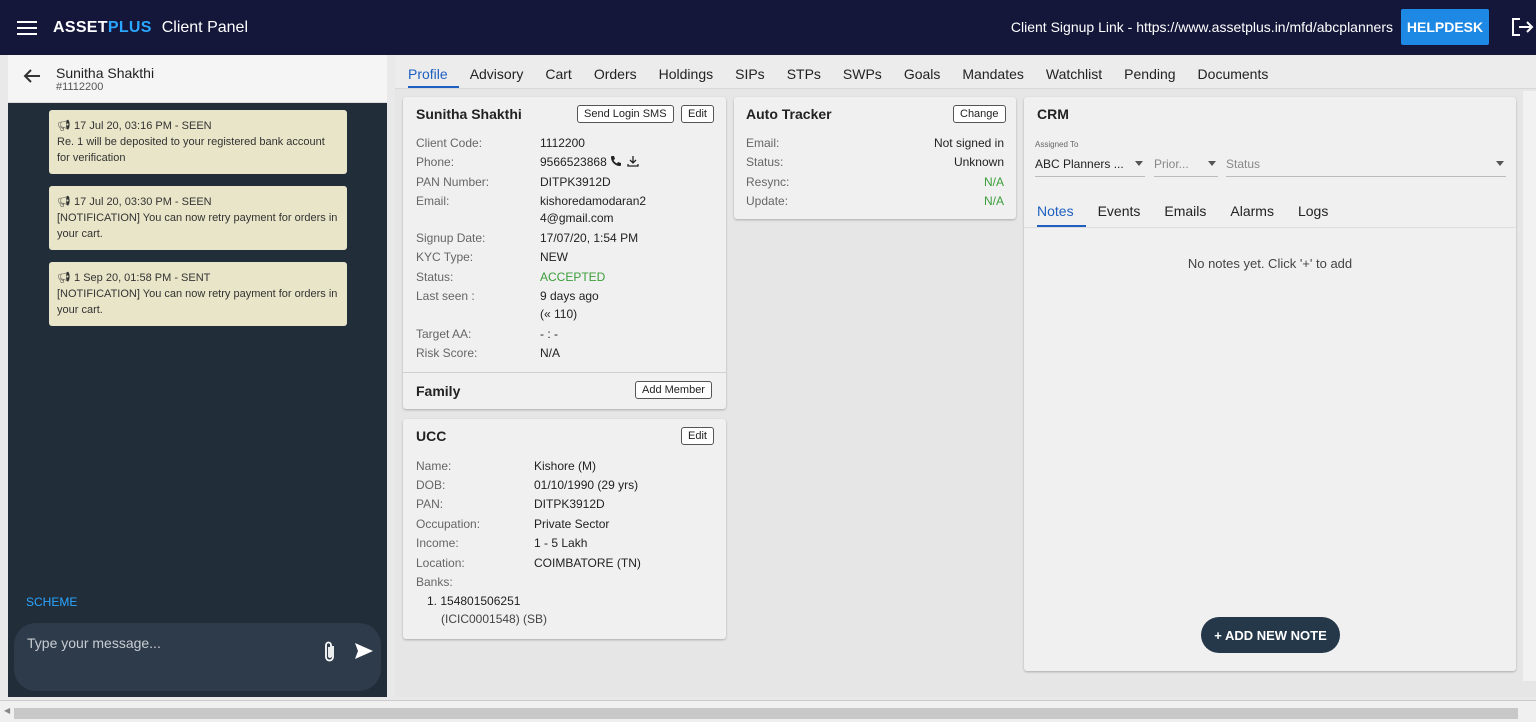 The image size is (1536, 722). Describe the element at coordinates (494, 619) in the screenshot. I see `ucc-bank-ifsc: (ICIC0001548) (SB)` at that location.